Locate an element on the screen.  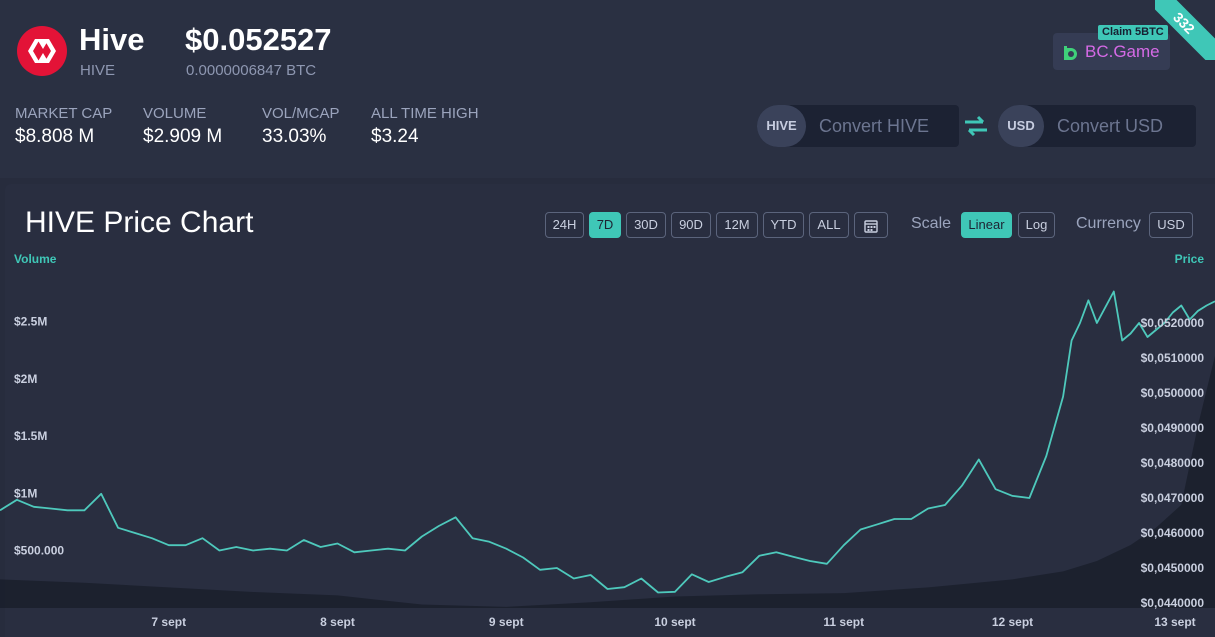
price-tick-label: $0,0480000 is located at coordinates (1173, 463).